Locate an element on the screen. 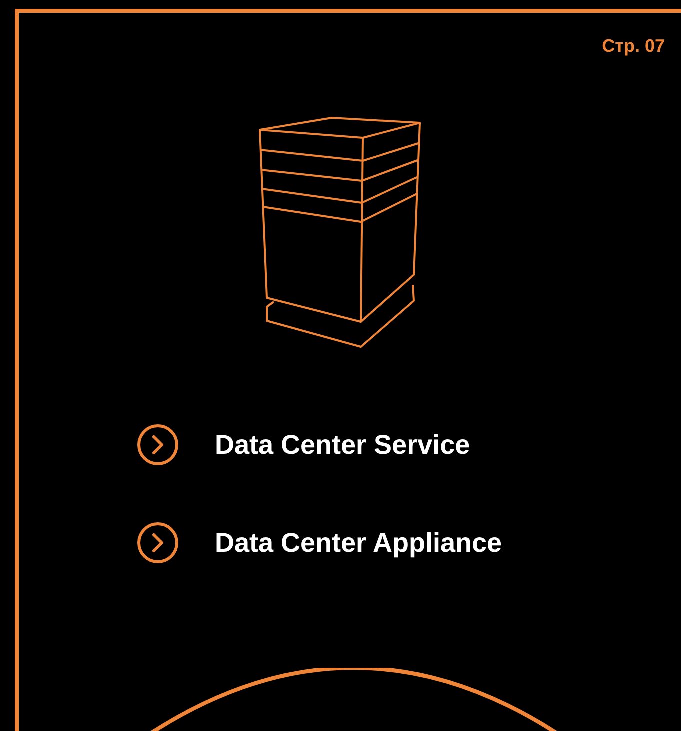 The width and height of the screenshot is (681, 731). menu-link: Data Center Service is located at coordinates (409, 445).